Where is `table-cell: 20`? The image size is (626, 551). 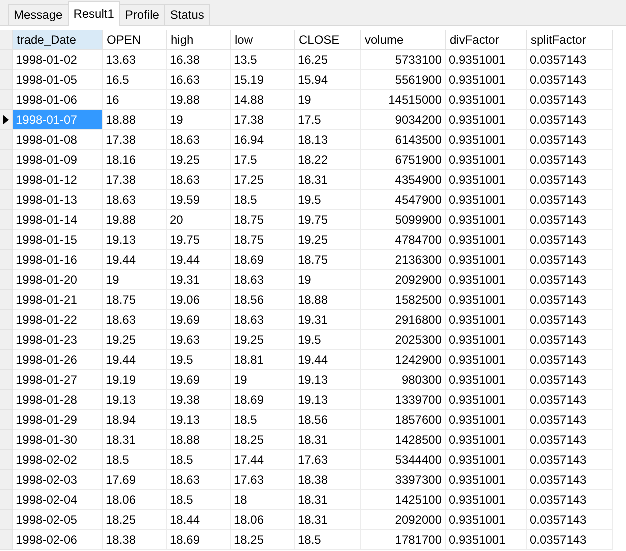 table-cell: 20 is located at coordinates (199, 220).